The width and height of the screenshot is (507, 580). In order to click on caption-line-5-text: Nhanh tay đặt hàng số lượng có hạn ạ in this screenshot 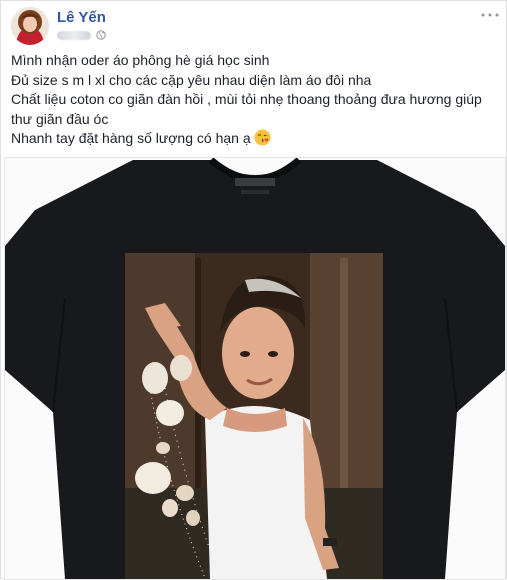, I will do `click(131, 138)`.